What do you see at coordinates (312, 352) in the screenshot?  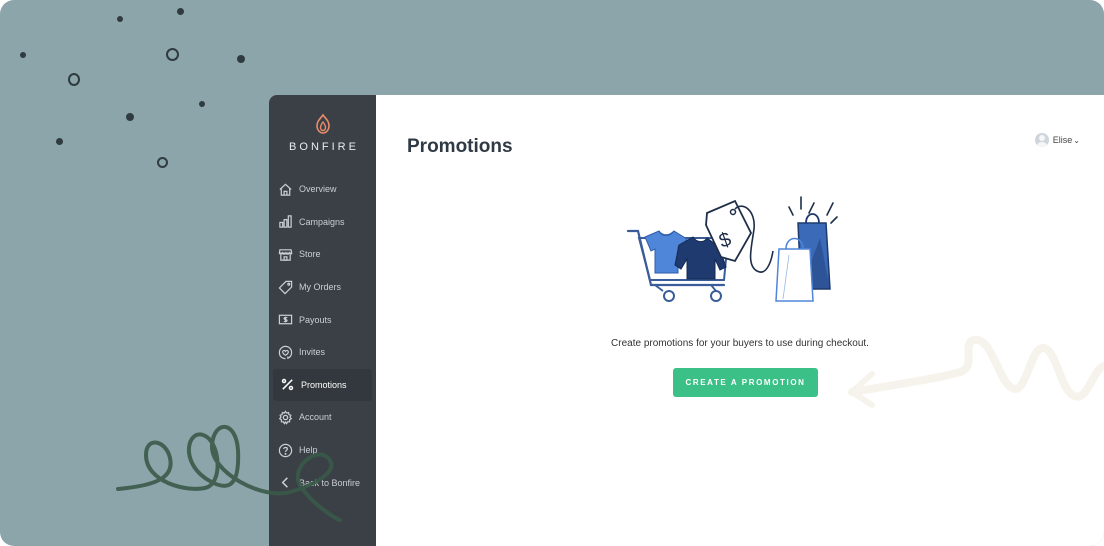 I see `sidebar-item-label: Invites` at bounding box center [312, 352].